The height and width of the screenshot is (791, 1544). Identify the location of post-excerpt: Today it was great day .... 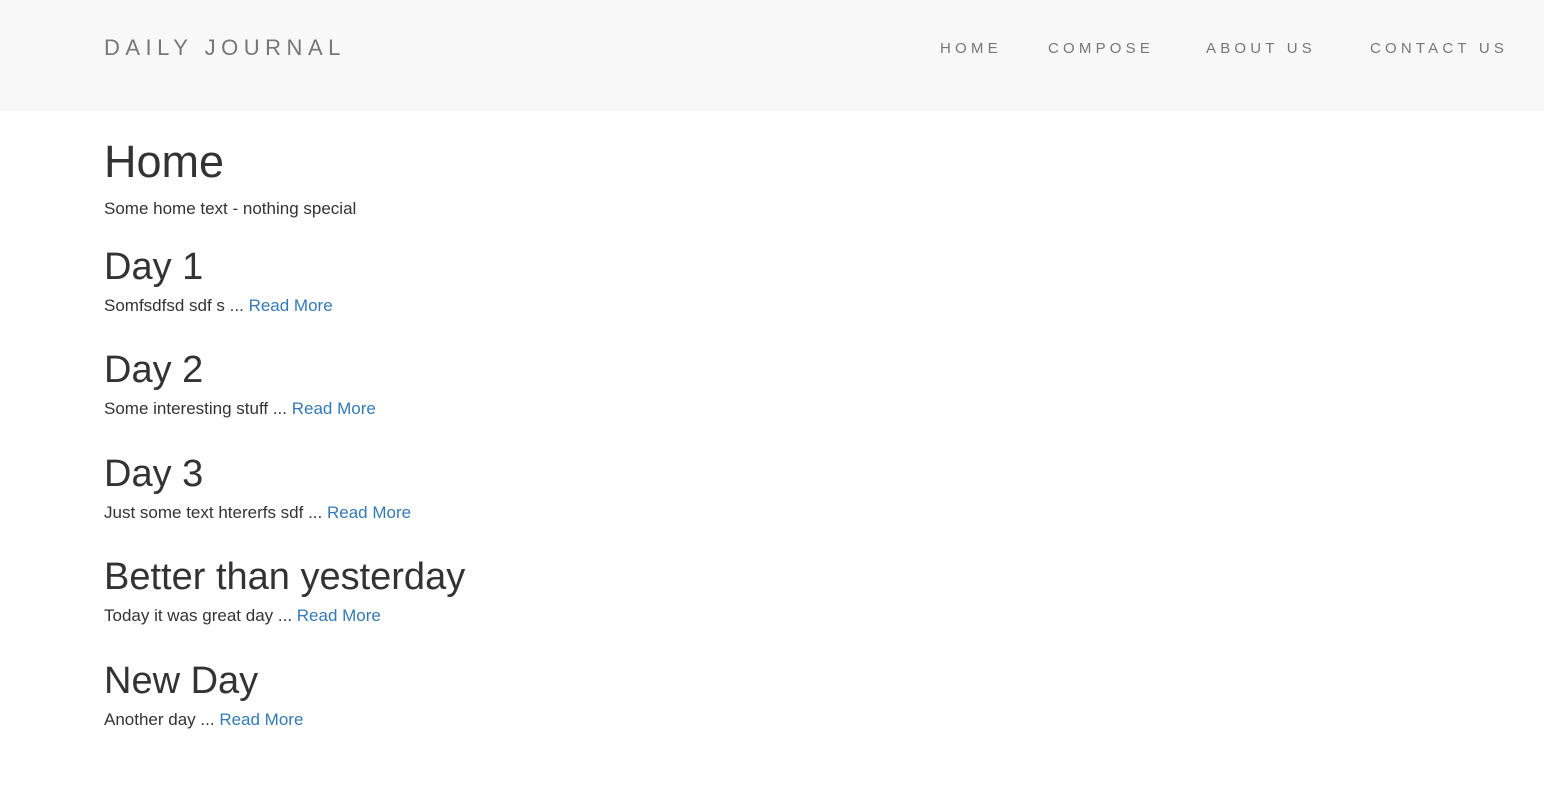
(198, 615).